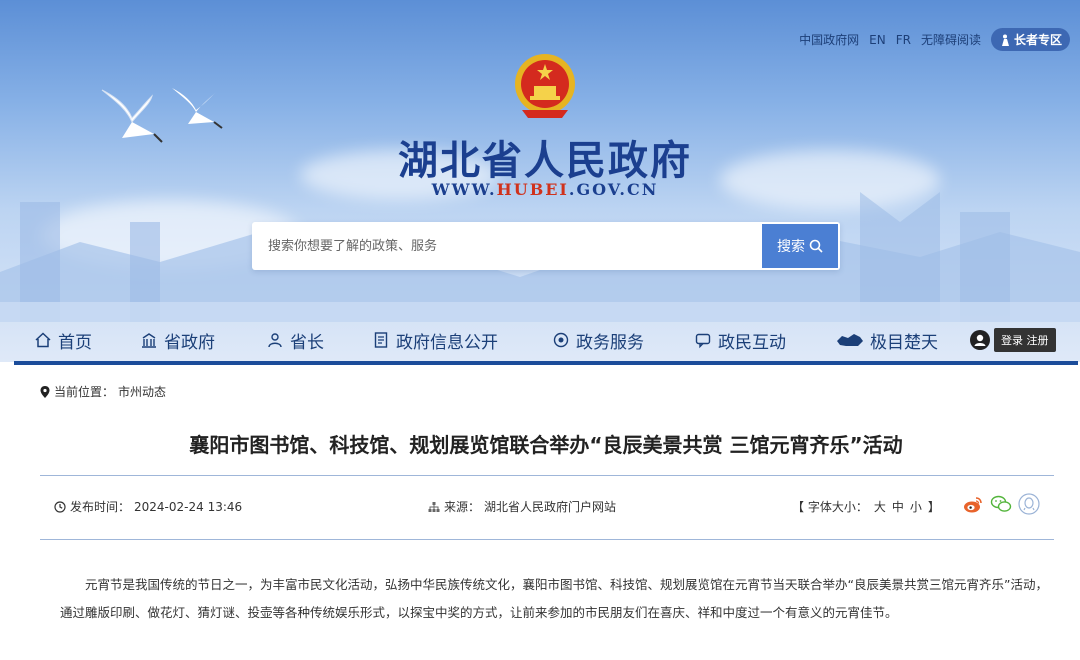 This screenshot has width=1080, height=660. What do you see at coordinates (43, 340) in the screenshot?
I see `home-icon` at bounding box center [43, 340].